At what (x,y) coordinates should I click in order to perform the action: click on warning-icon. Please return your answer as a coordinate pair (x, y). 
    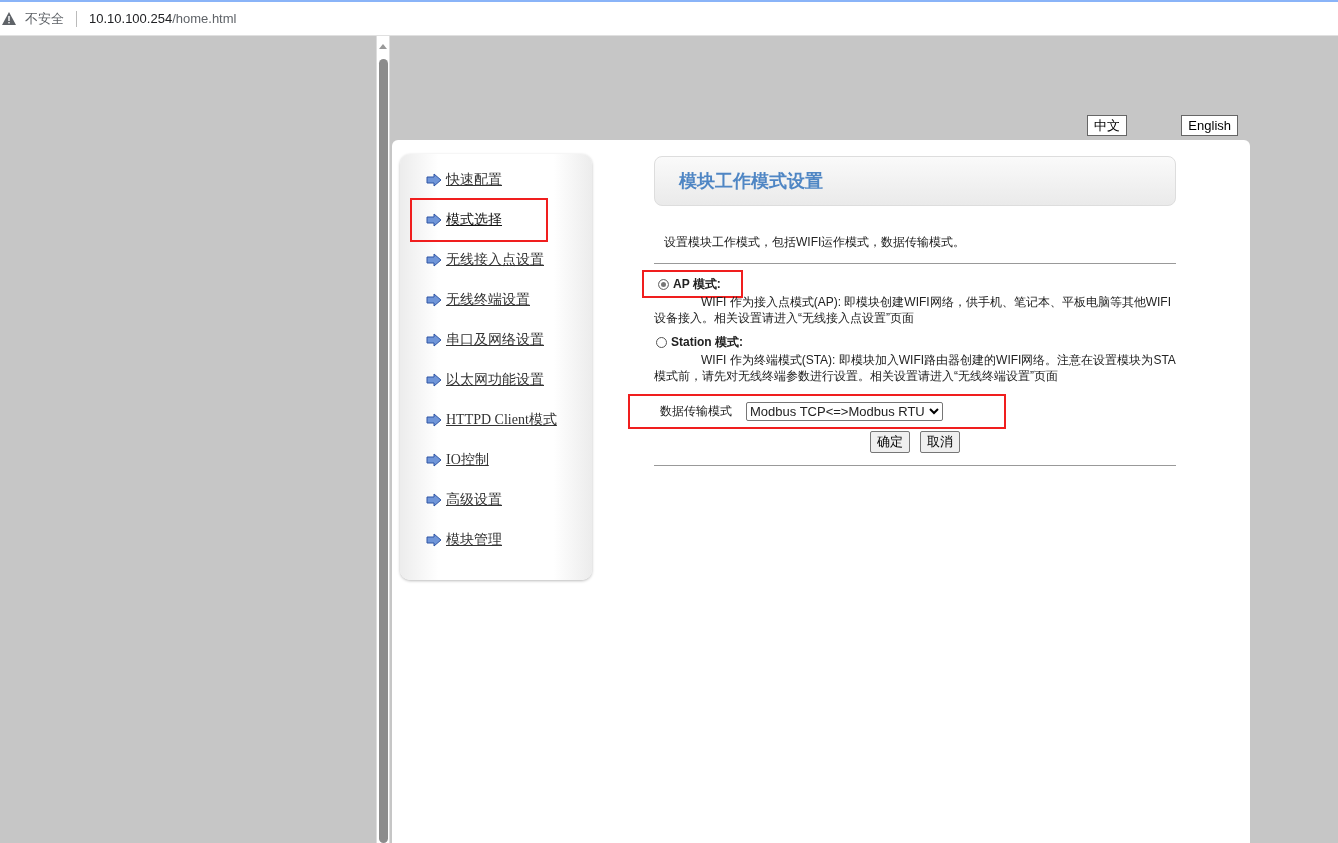
    Looking at the image, I should click on (9, 18).